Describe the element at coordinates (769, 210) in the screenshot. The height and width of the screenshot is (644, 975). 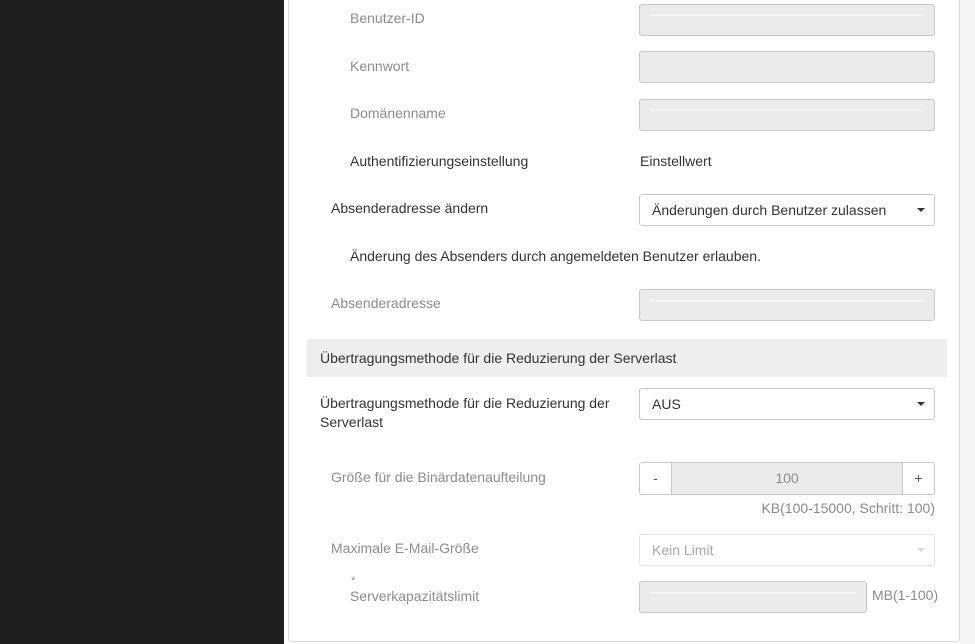
I see `change-sender-select-value: Änderungen durch Benutzer zulassen` at that location.